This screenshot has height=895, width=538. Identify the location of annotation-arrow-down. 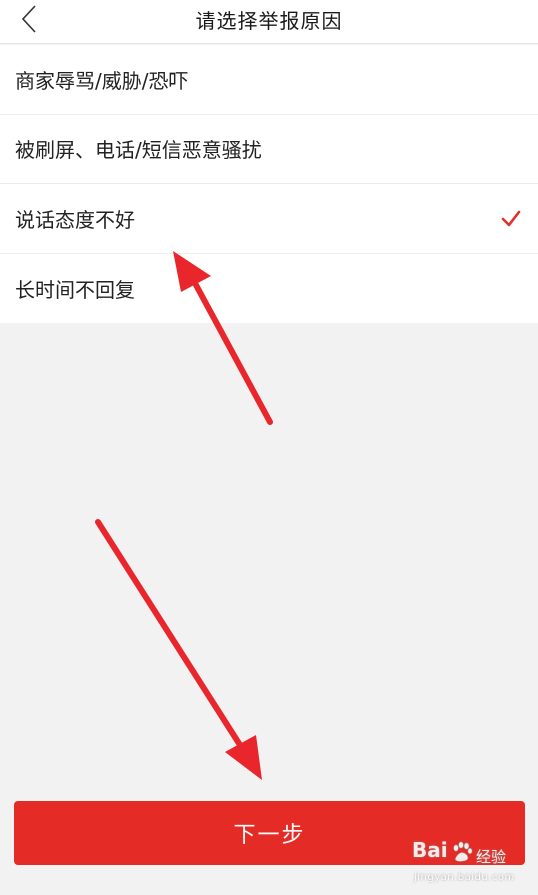
(178, 649).